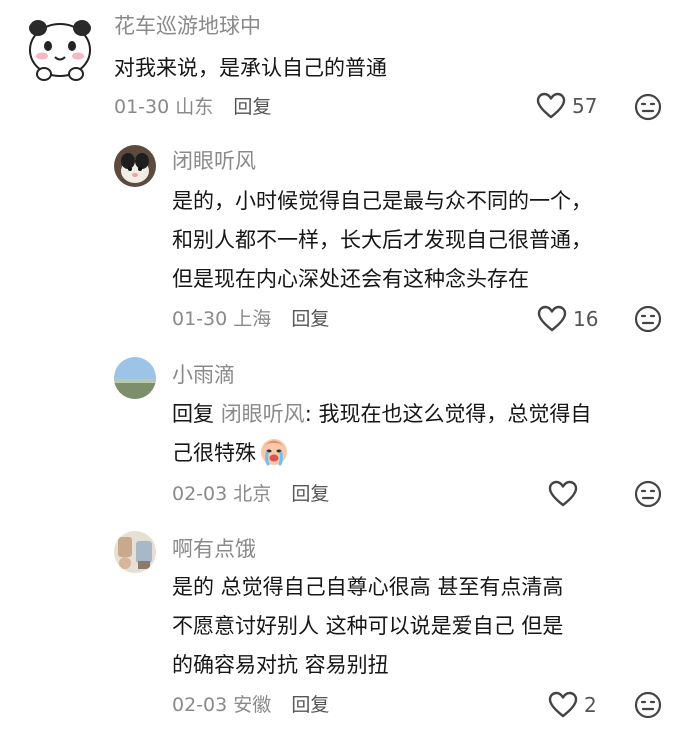  I want to click on like-button: 57, so click(566, 106).